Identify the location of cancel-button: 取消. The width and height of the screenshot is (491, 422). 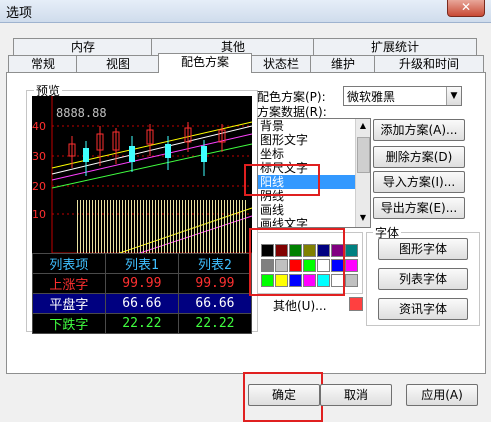
(356, 395).